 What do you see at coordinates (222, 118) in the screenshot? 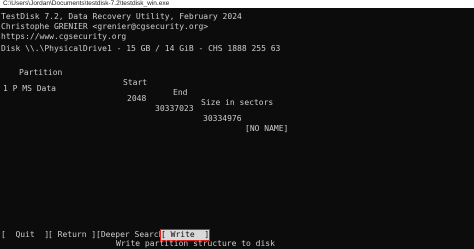
I see `row-size: 30334976` at bounding box center [222, 118].